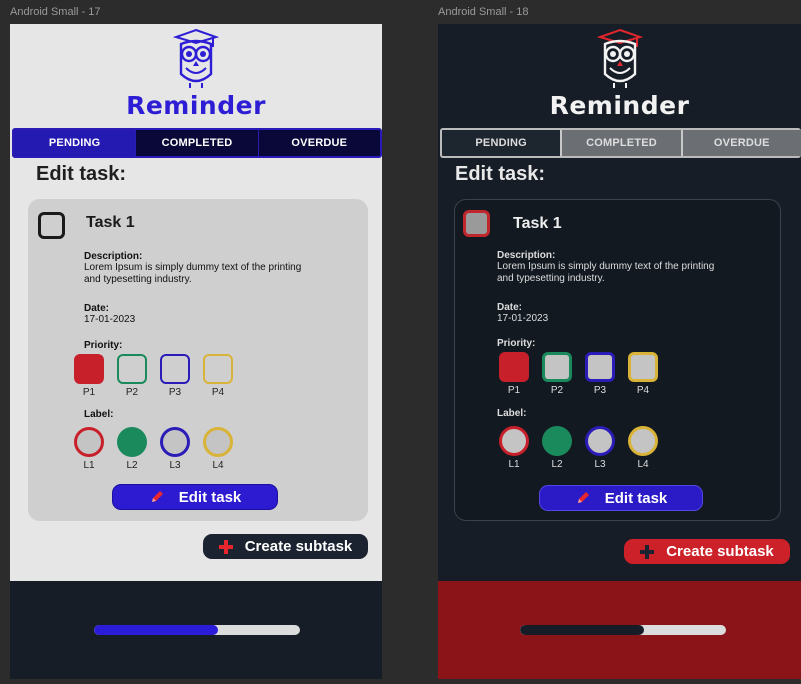 This screenshot has width=801, height=684. I want to click on label-name: L1, so click(89, 465).